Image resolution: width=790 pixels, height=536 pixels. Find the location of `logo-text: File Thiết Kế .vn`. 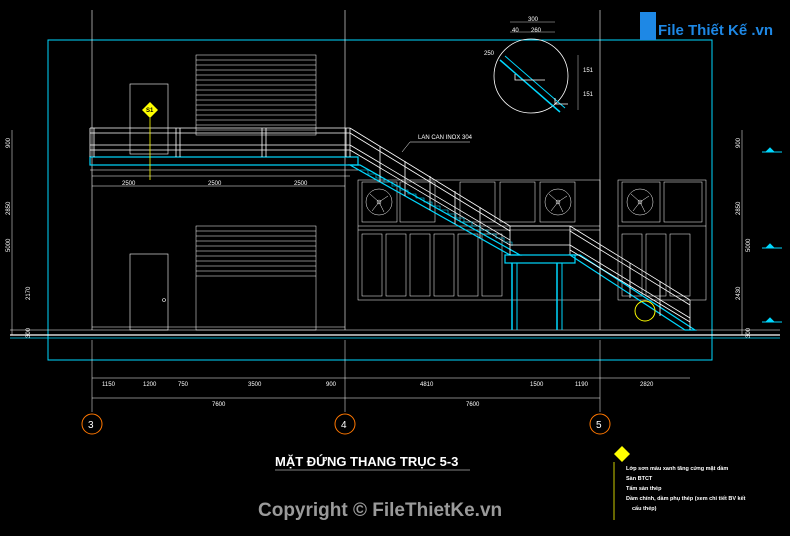

logo-text: File Thiết Kế .vn is located at coordinates (715, 30).